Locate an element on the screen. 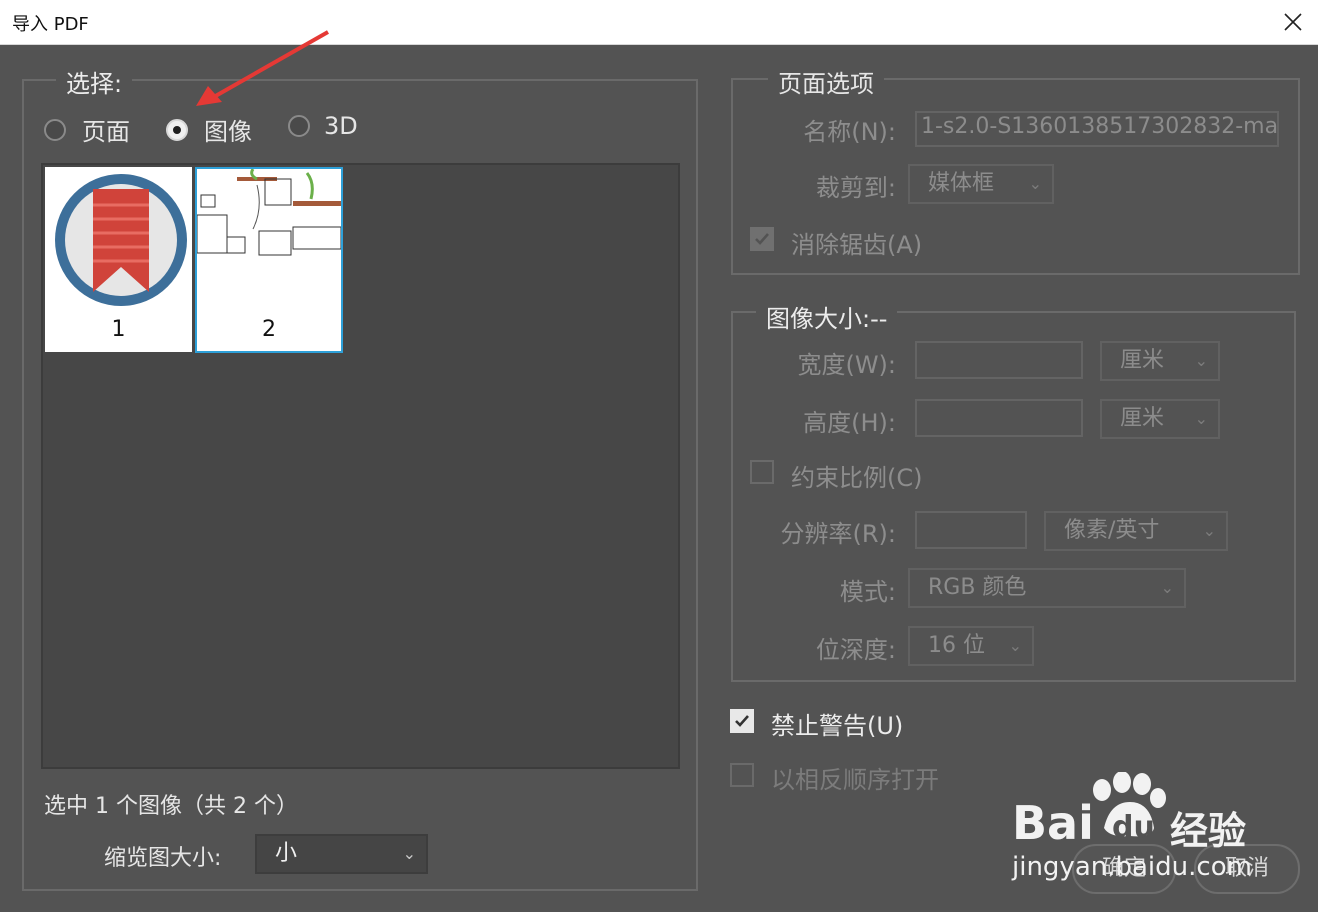 The height and width of the screenshot is (912, 1318). mode-select: RGB 颜色 ⌄ is located at coordinates (1047, 588).